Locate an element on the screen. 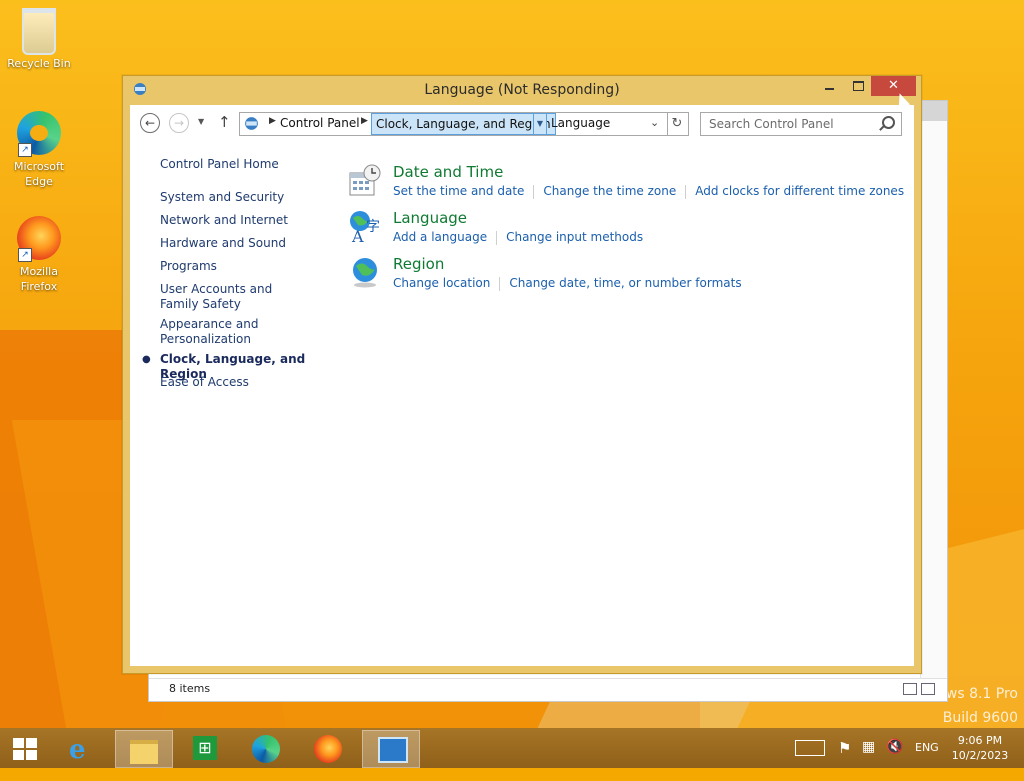 The width and height of the screenshot is (1024, 781). windows-logo-icon is located at coordinates (25, 749).